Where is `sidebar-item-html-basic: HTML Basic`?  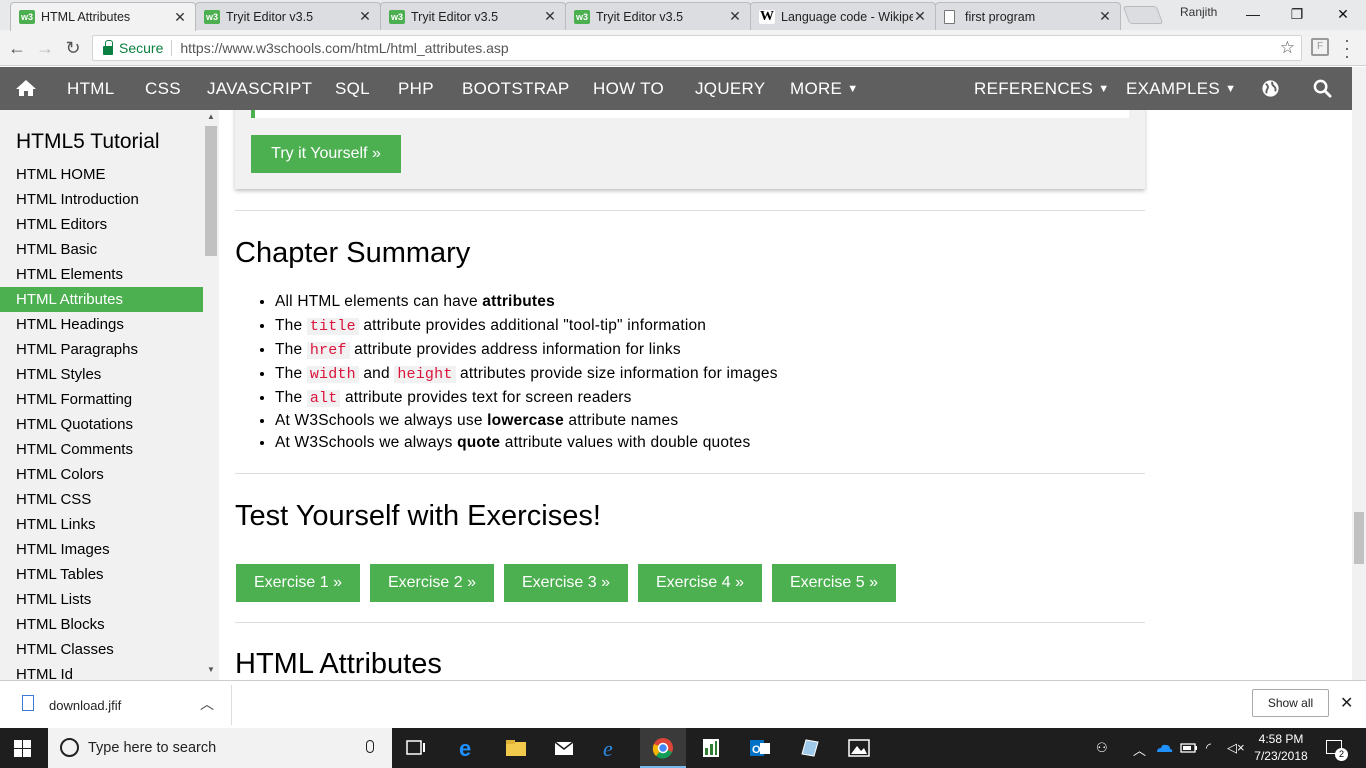 sidebar-item-html-basic: HTML Basic is located at coordinates (101, 249).